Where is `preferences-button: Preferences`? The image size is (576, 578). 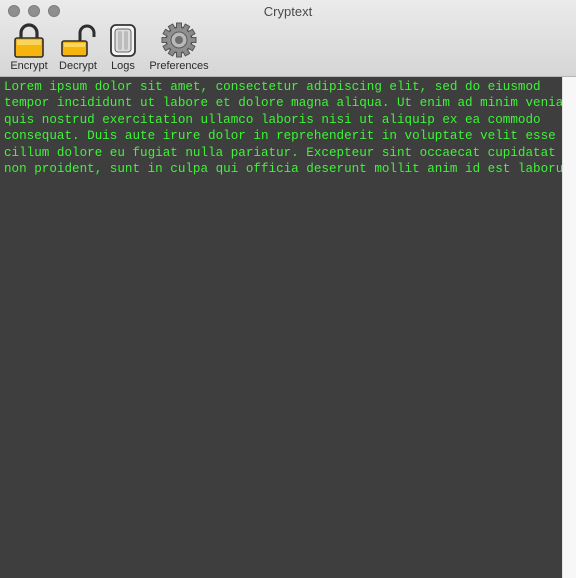
preferences-button: Preferences is located at coordinates (179, 48).